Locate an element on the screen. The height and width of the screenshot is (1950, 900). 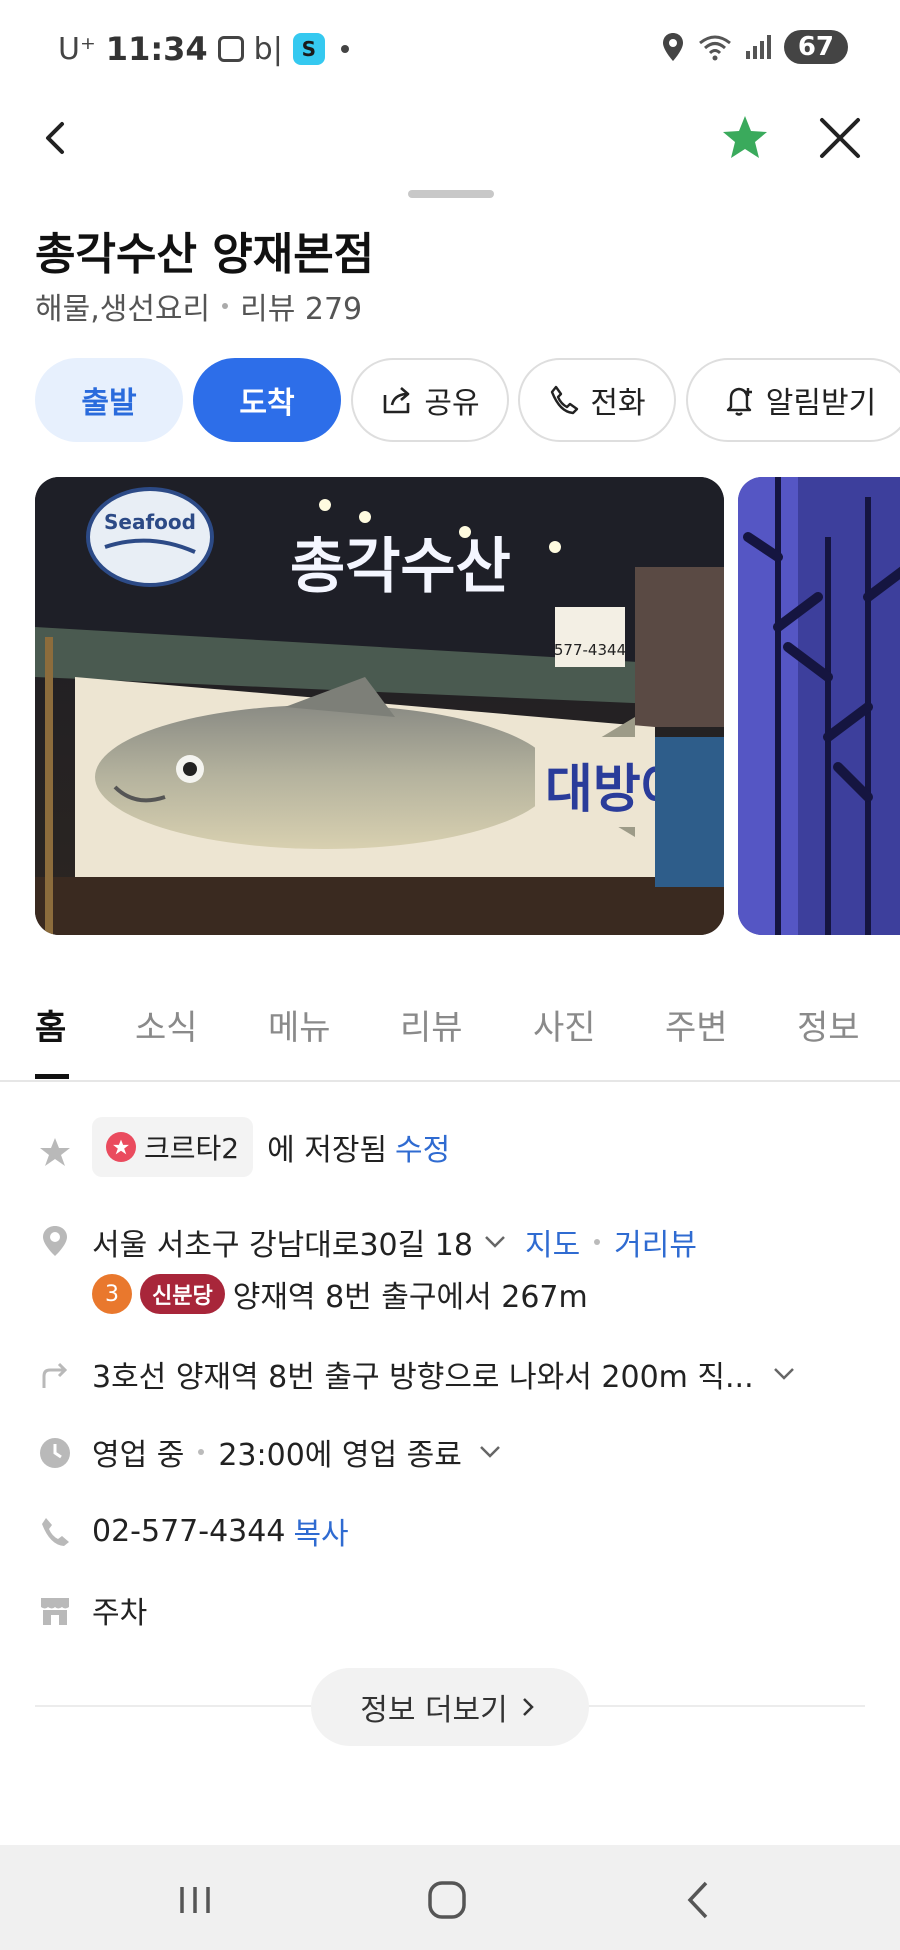
status-right: 67 is located at coordinates (754, 47).